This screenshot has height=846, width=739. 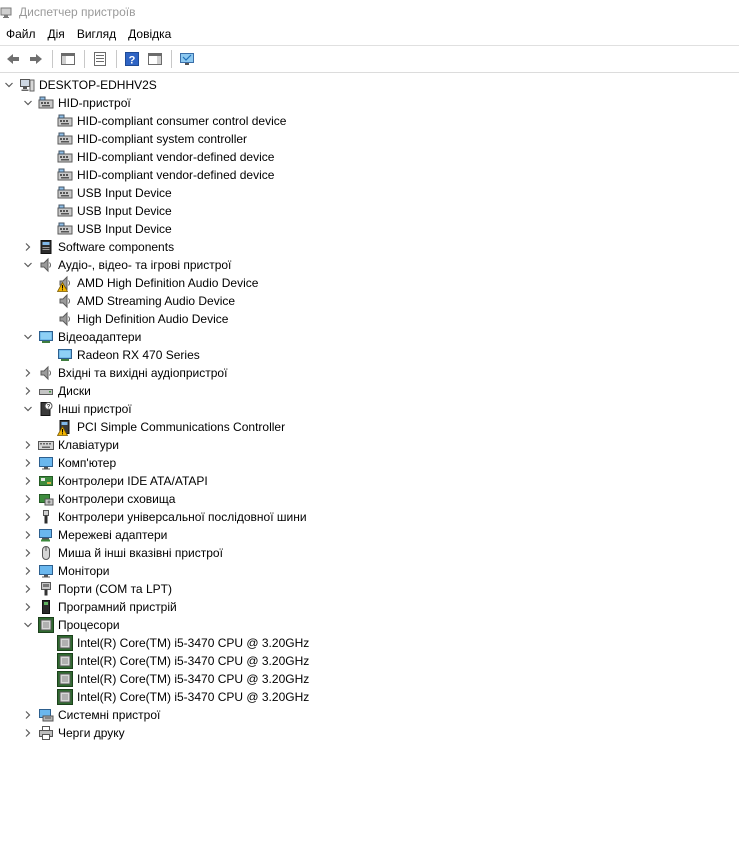 What do you see at coordinates (91, 715) in the screenshot?
I see `tree-item: Системні пристрої` at bounding box center [91, 715].